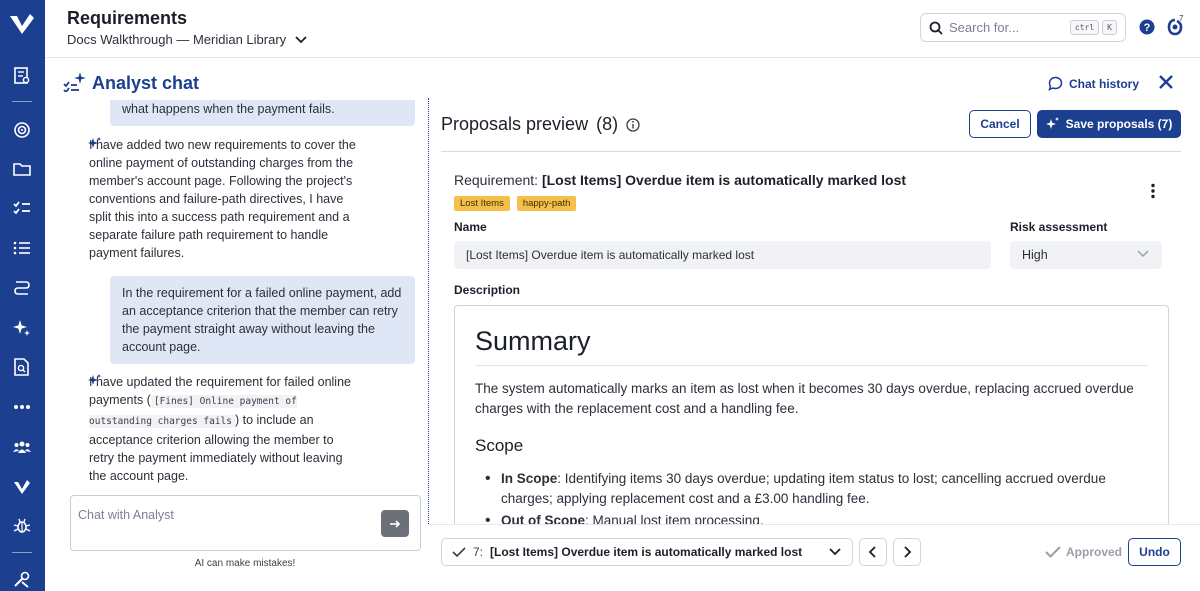 The height and width of the screenshot is (591, 1200). What do you see at coordinates (22, 130) in the screenshot?
I see `target-icon` at bounding box center [22, 130].